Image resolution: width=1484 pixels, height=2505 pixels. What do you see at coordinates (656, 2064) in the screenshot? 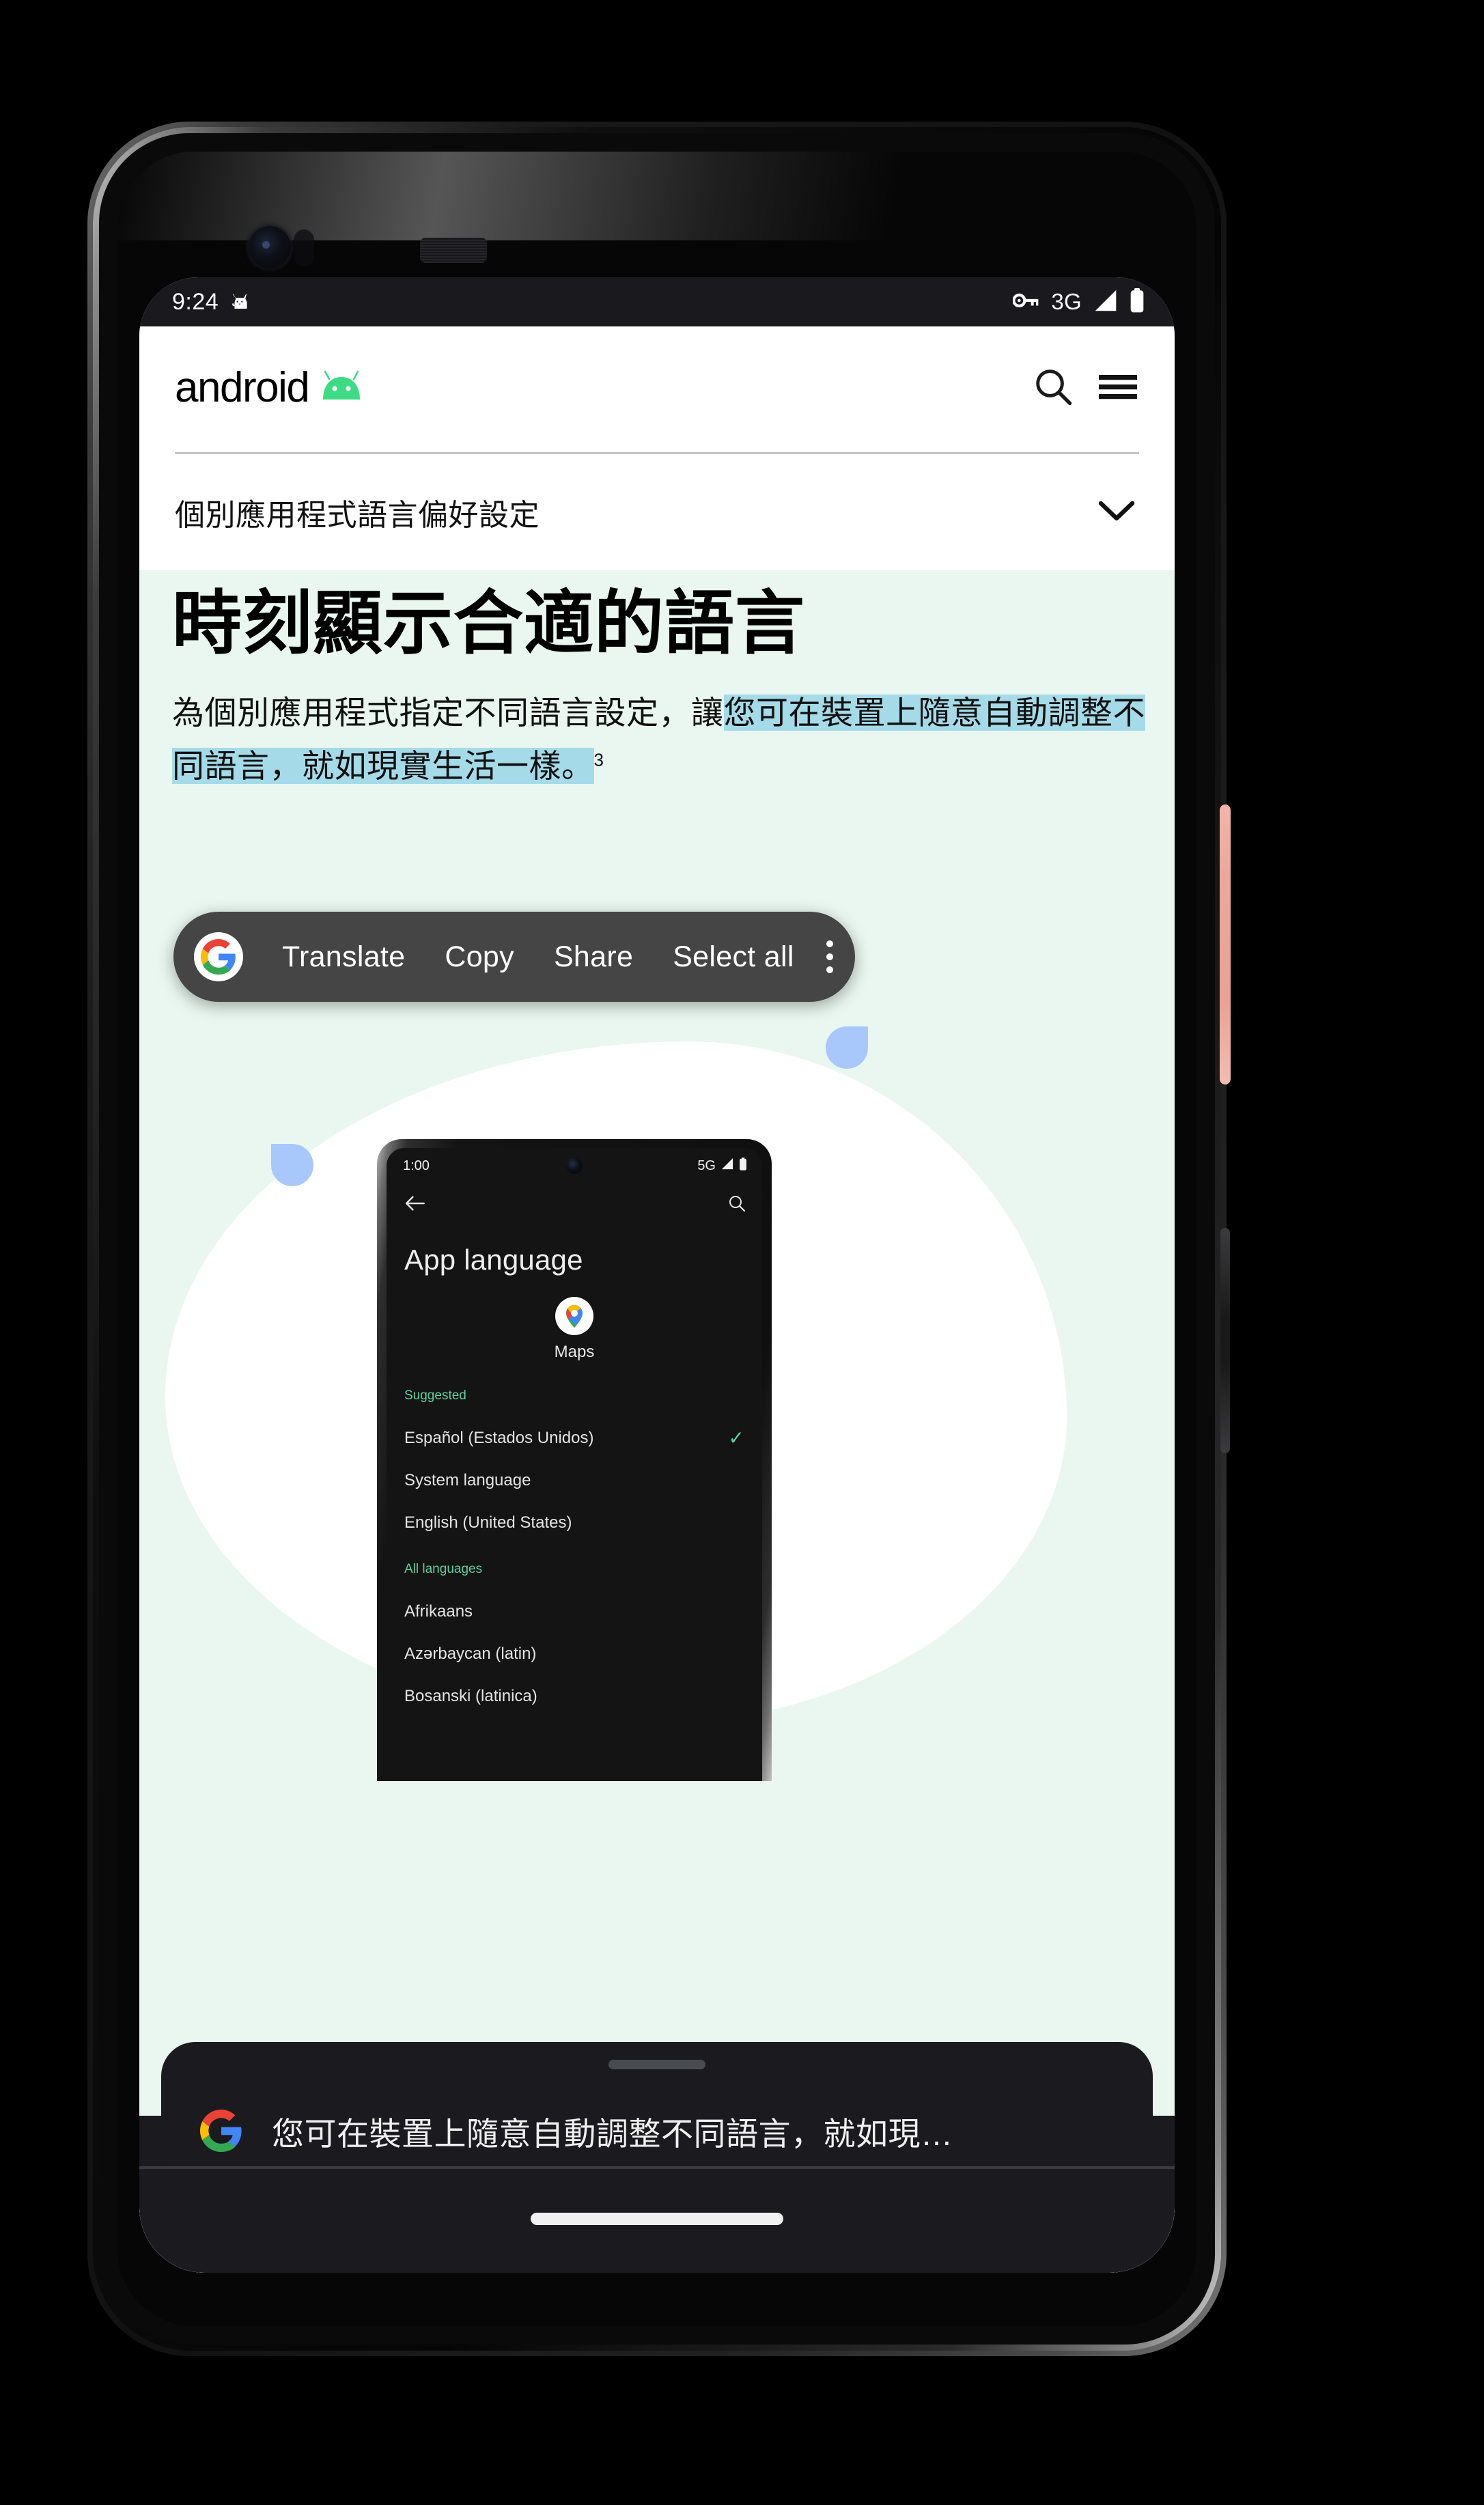
I see `sheet-drag-handle` at bounding box center [656, 2064].